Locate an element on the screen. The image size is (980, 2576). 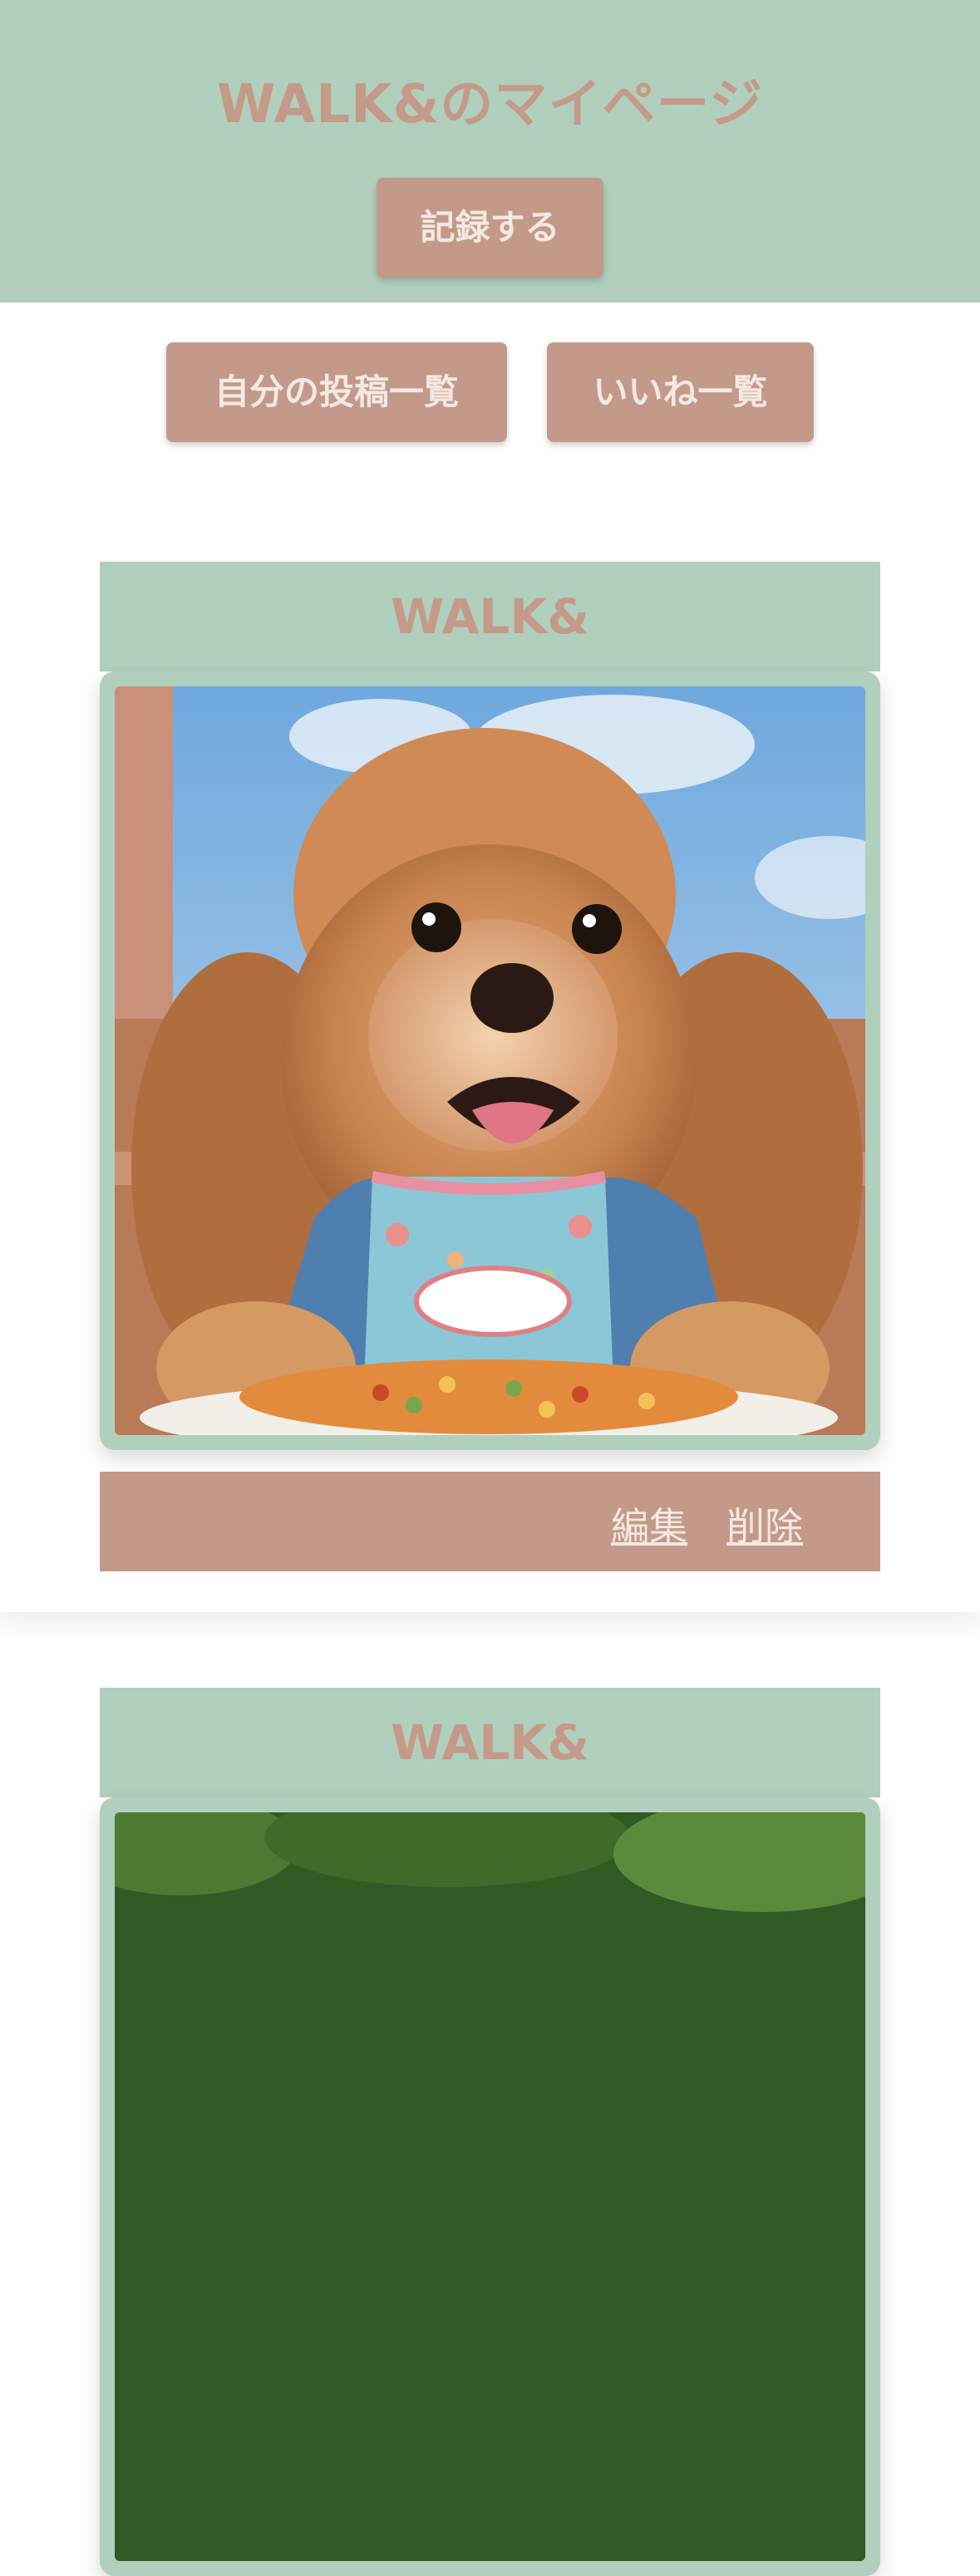
record-button: 記録する is located at coordinates (490, 228).